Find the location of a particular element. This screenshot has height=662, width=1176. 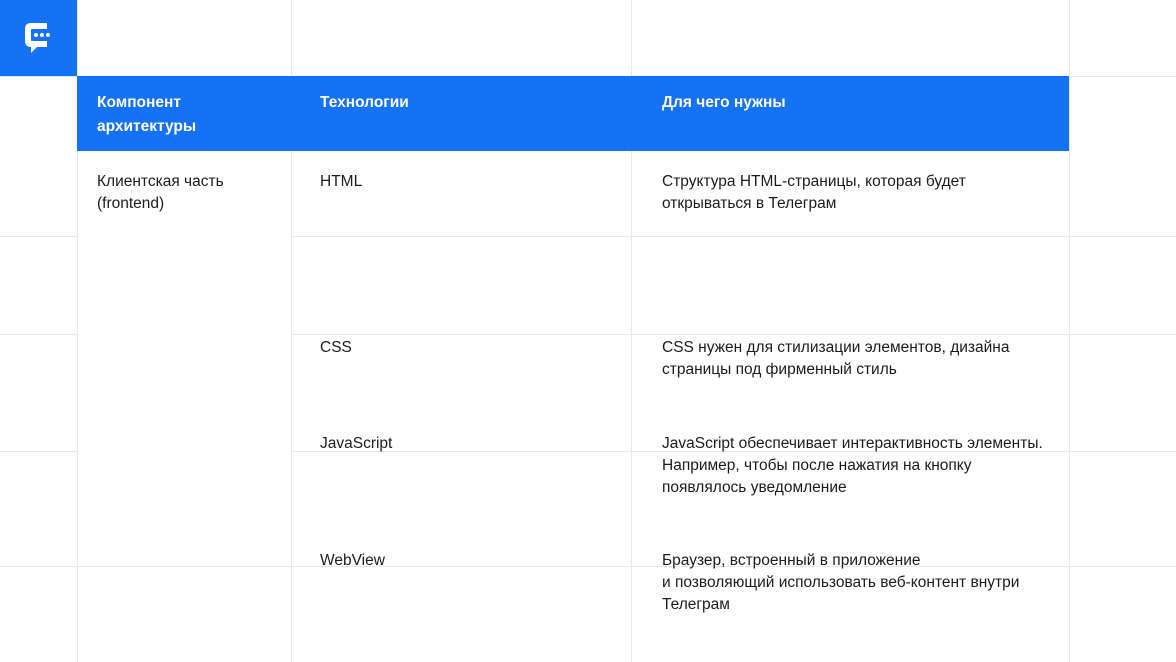

tech-cell: WebView is located at coordinates (352, 560).